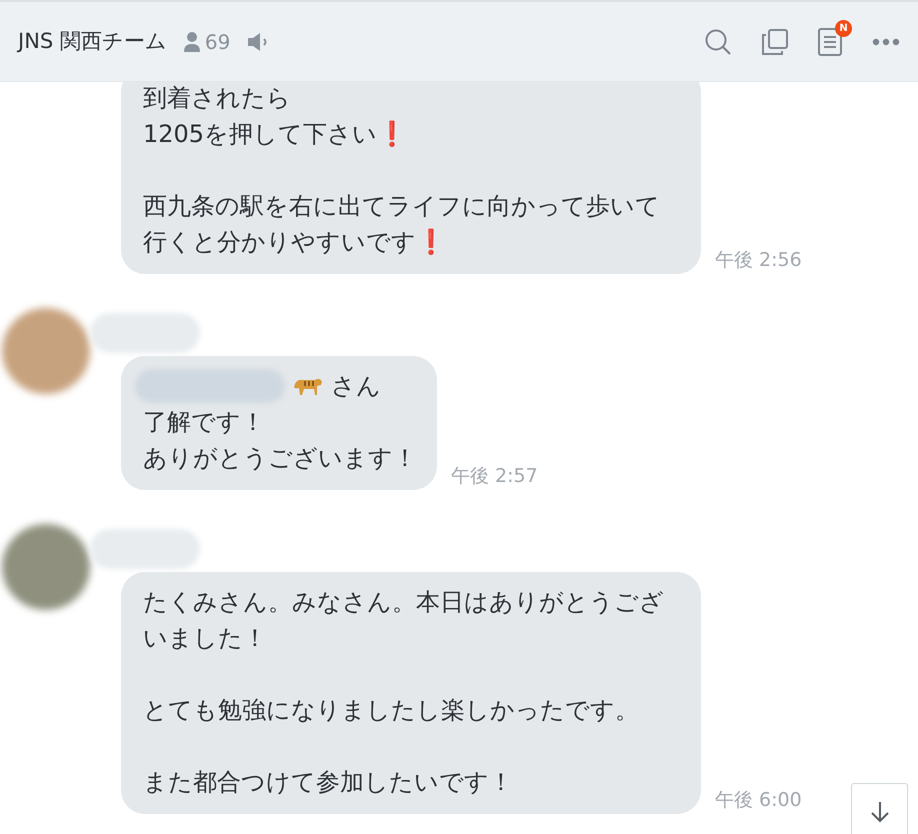  What do you see at coordinates (191, 41) in the screenshot?
I see `person-icon` at bounding box center [191, 41].